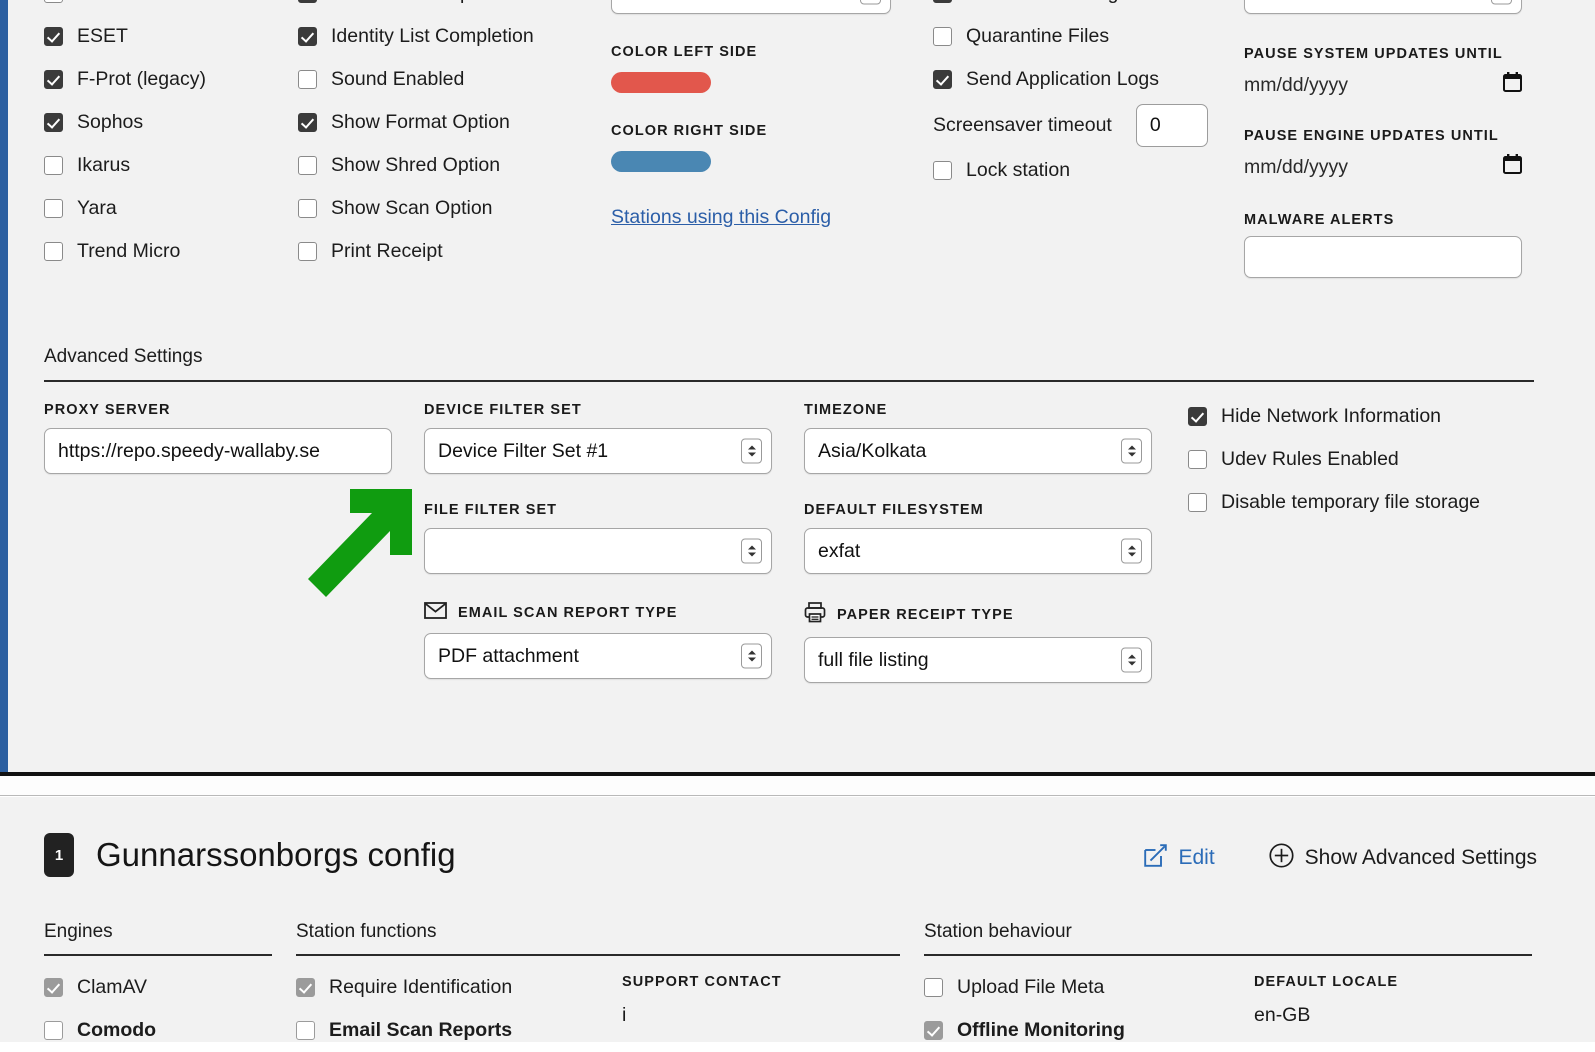 The image size is (1595, 1052). I want to click on bottom-engines-title: Engines, so click(78, 931).